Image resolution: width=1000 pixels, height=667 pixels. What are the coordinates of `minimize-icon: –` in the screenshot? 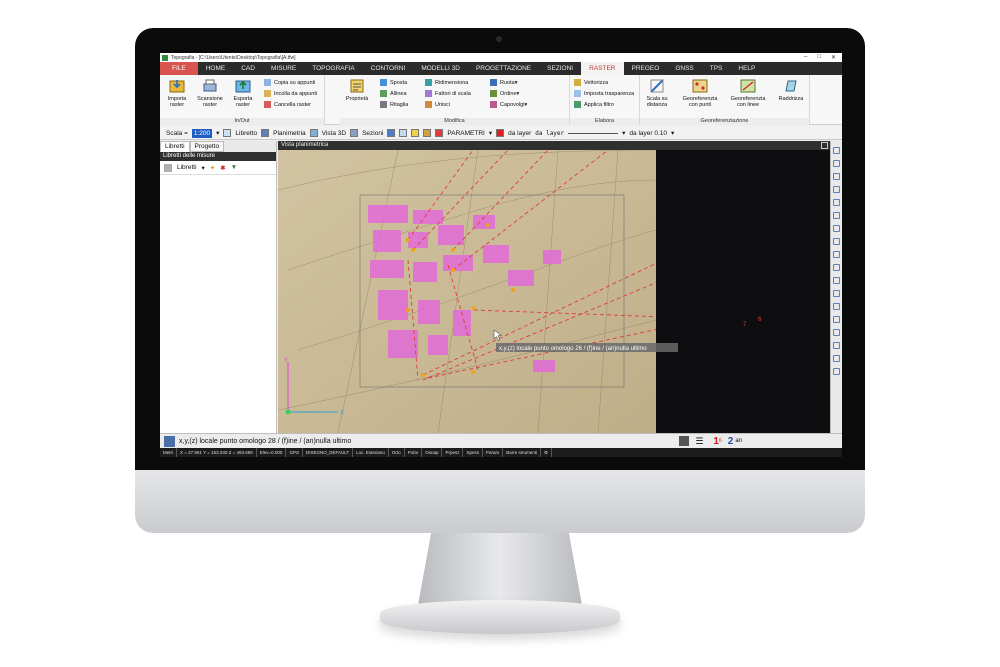 It's located at (805, 57).